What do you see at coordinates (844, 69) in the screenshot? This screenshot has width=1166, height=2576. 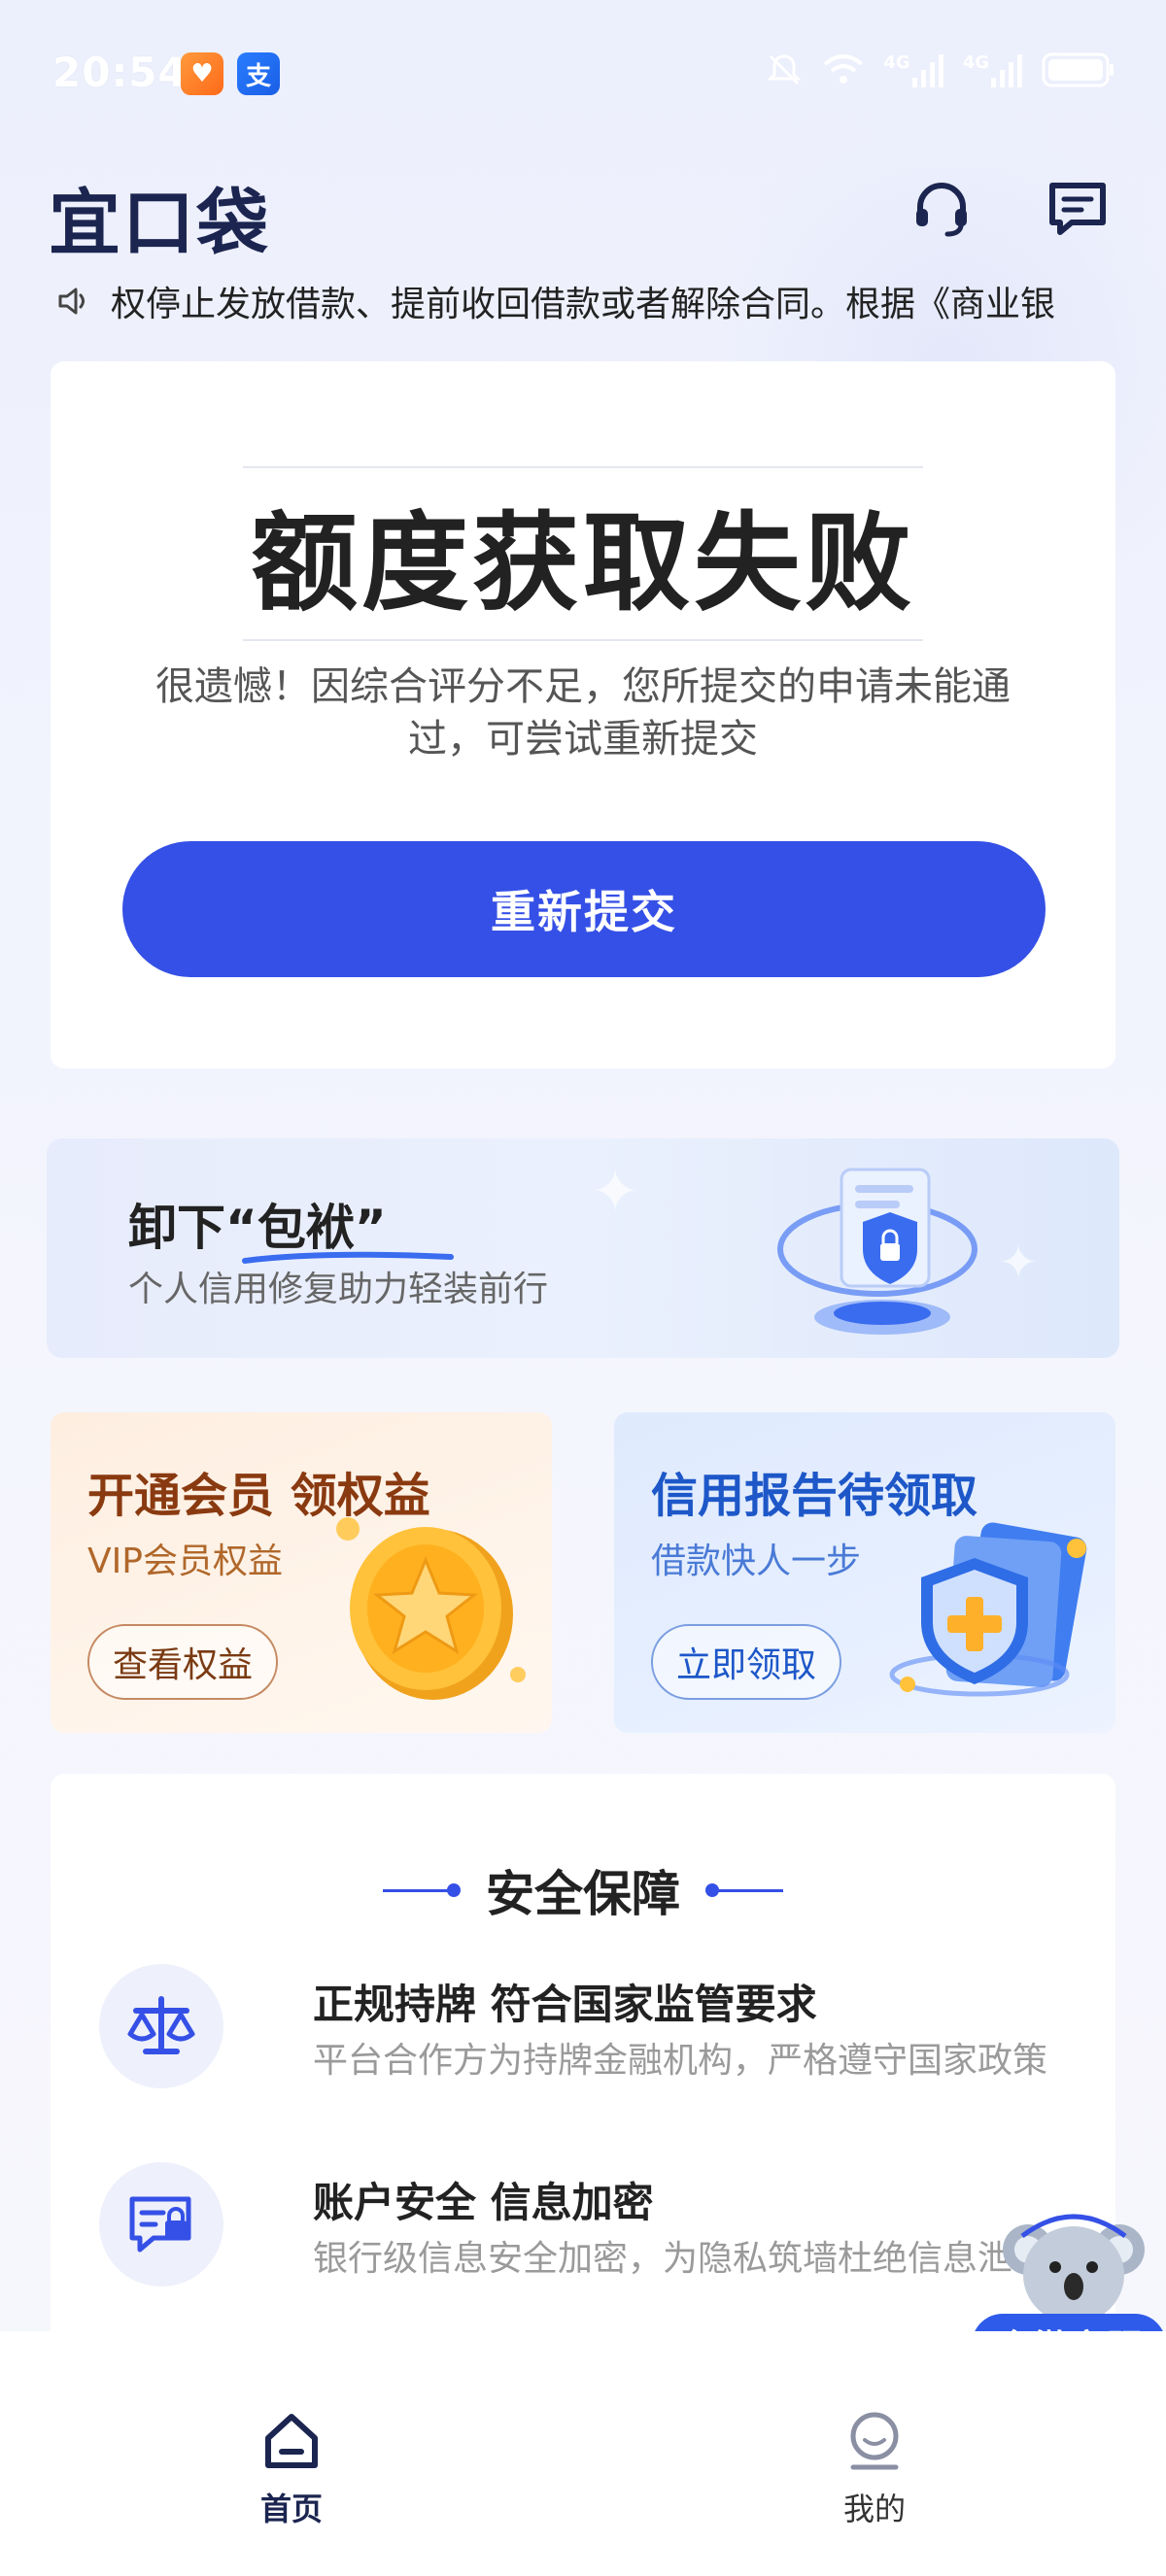 I see `wifi-icon` at bounding box center [844, 69].